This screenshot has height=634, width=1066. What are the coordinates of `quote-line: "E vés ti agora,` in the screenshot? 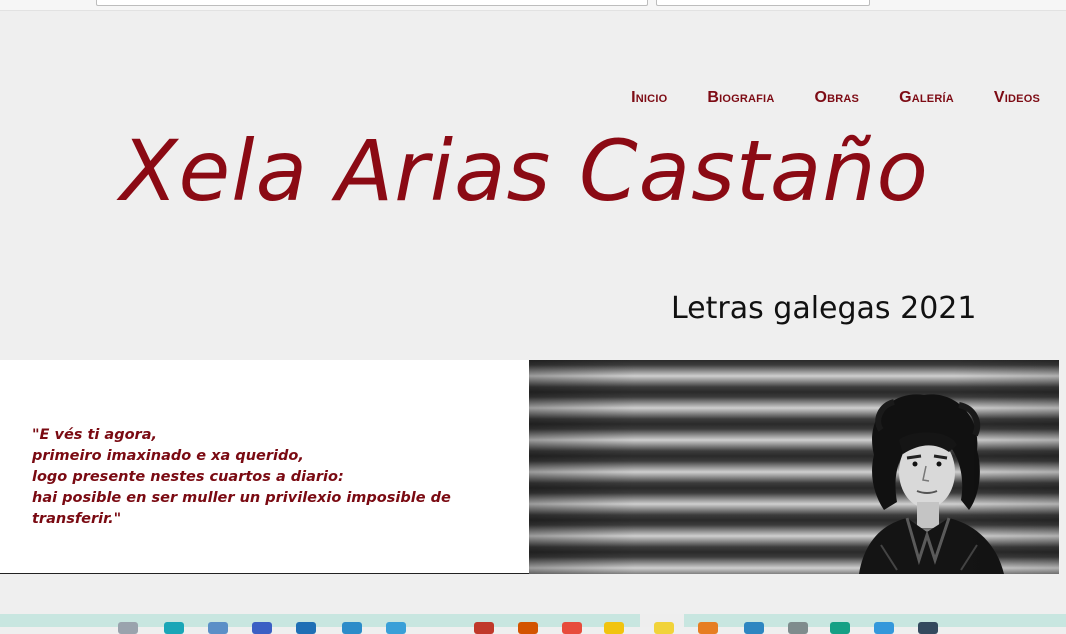 It's located at (94, 435).